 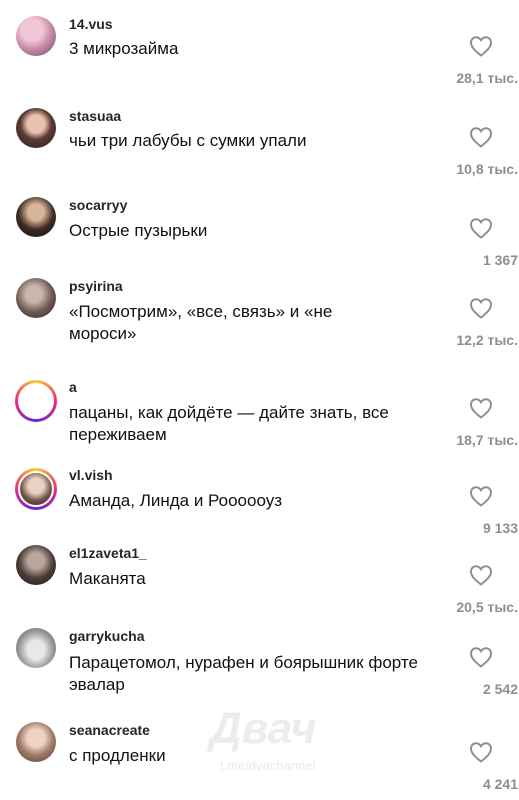 I want to click on comment-username: el1zaveta1_, so click(x=108, y=553).